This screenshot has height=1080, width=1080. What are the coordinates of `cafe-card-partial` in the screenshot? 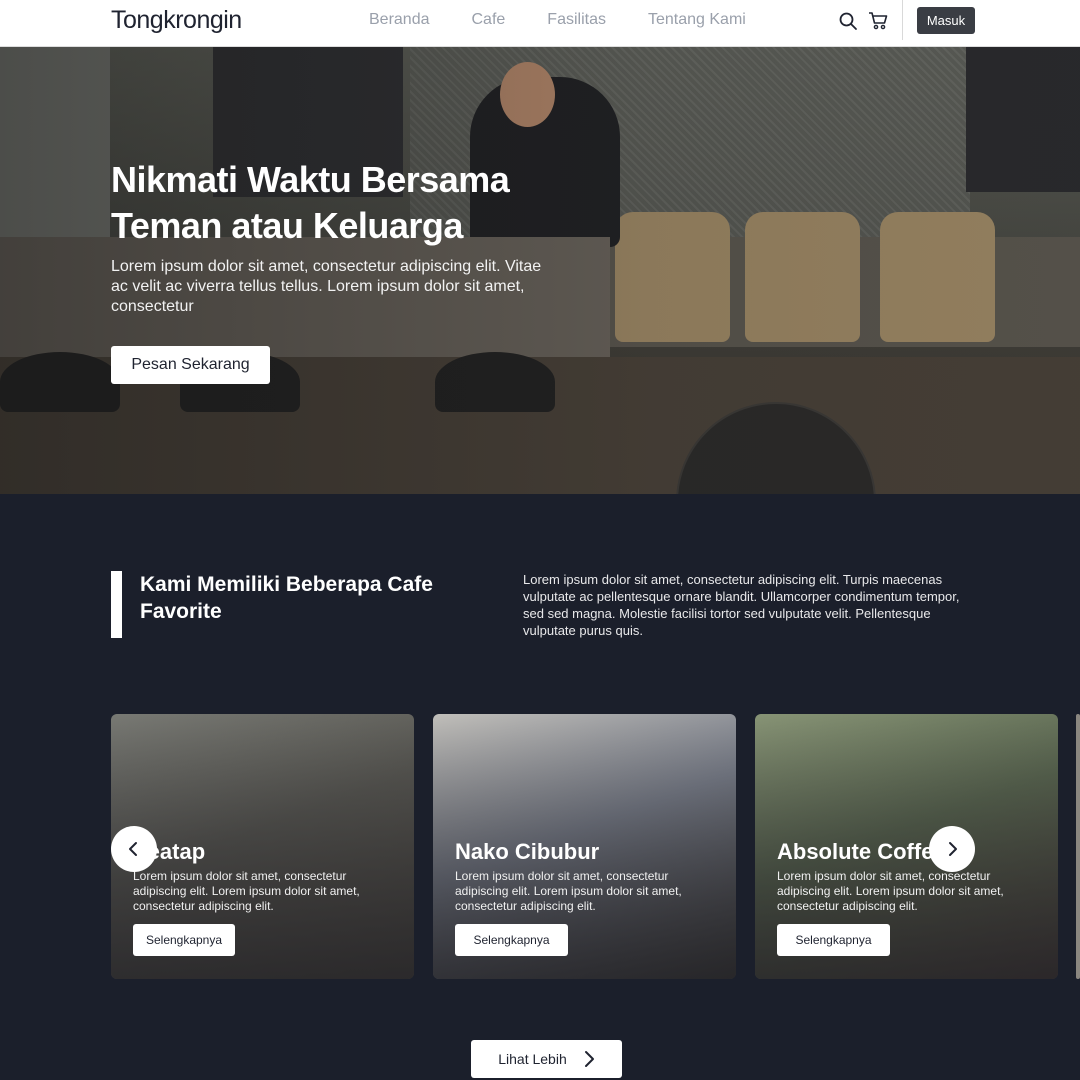 It's located at (1078, 846).